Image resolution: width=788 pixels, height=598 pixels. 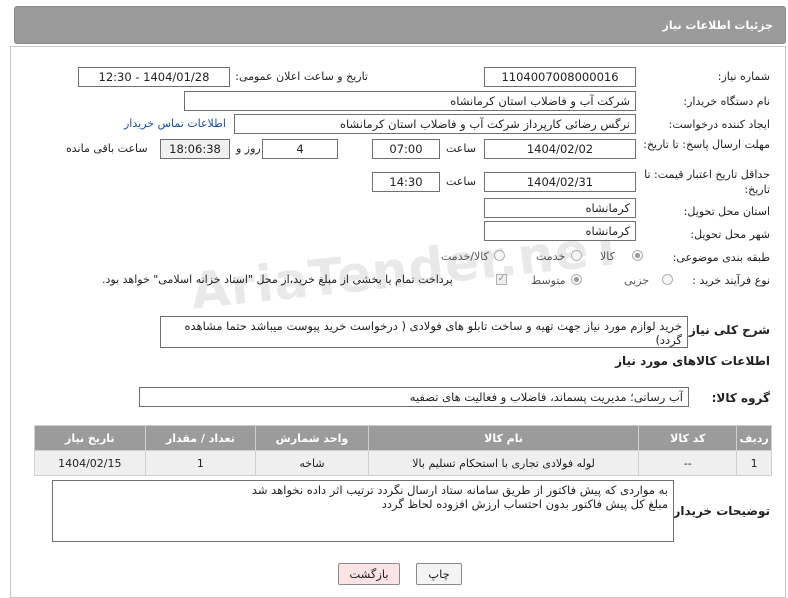 What do you see at coordinates (607, 256) in the screenshot?
I see `category-goods-label: کالا` at bounding box center [607, 256].